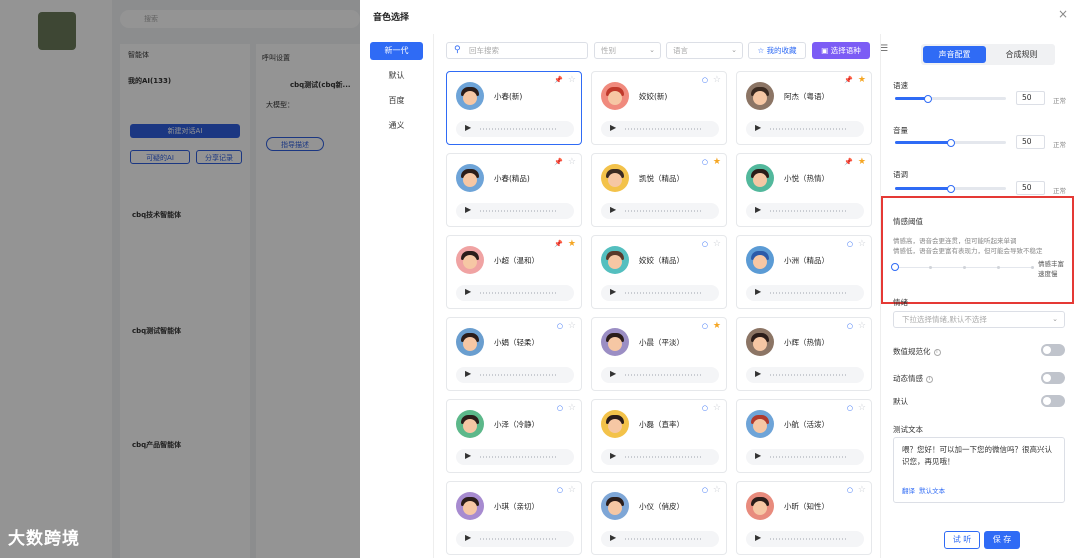 This screenshot has width=1080, height=558. I want to click on my-favorites-button: ☆ 我的收藏, so click(777, 50).